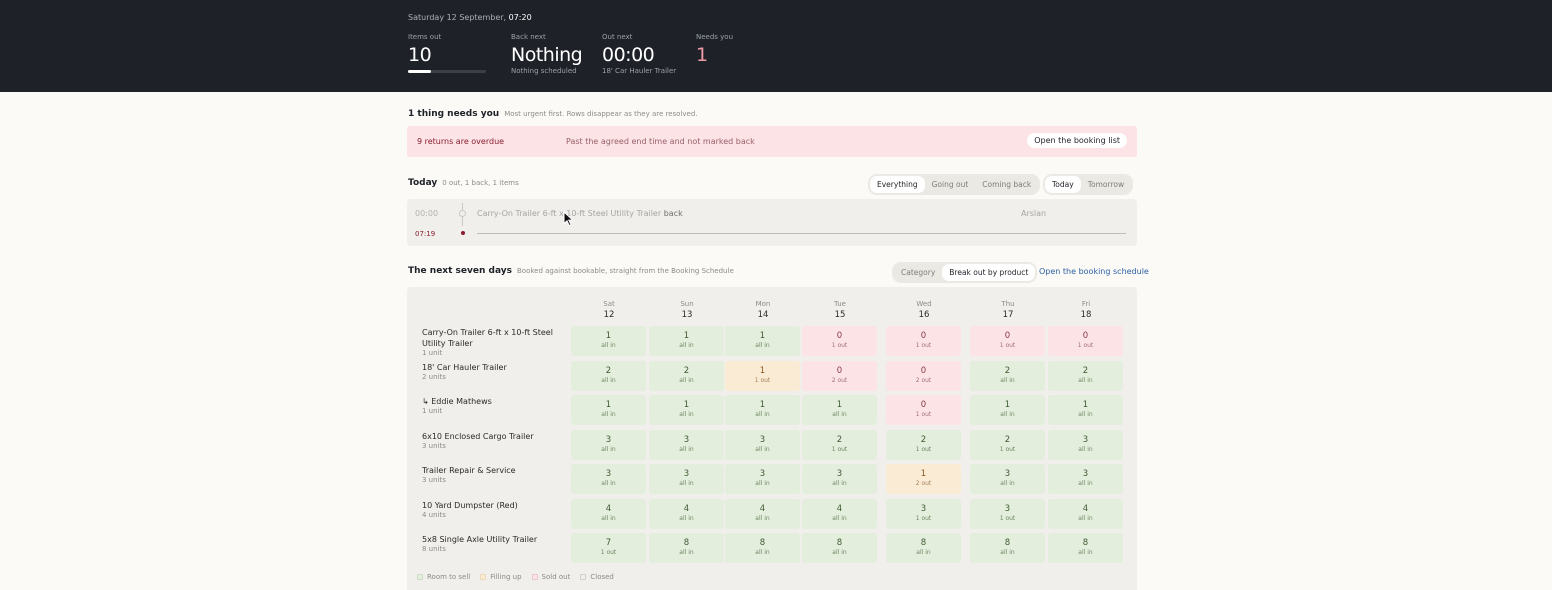  I want to click on stat-needs-you: Needs you 1, so click(715, 49).